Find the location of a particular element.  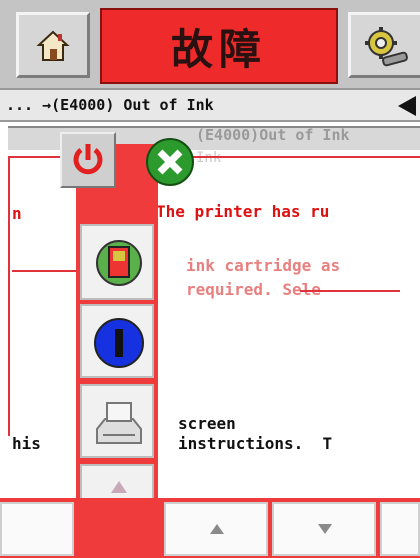

info-button is located at coordinates (117, 341).